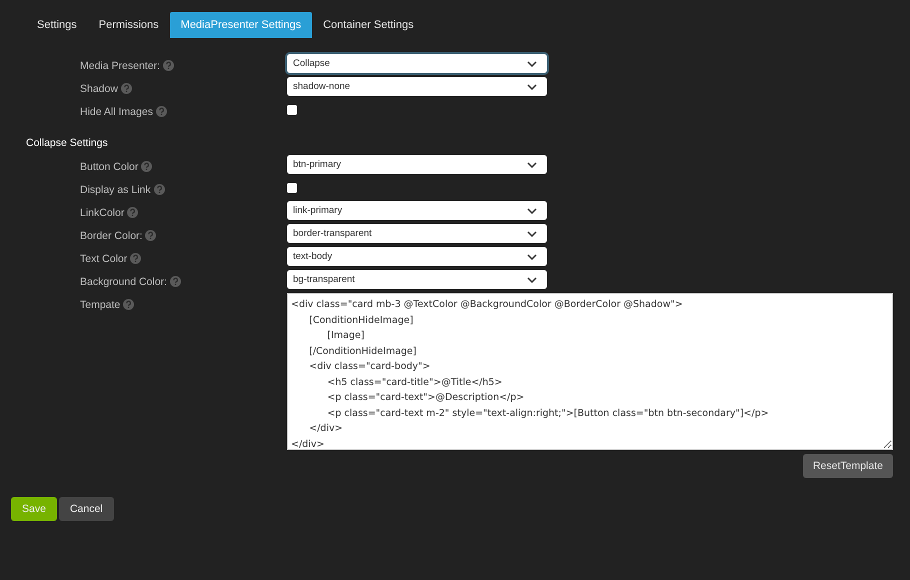 Image resolution: width=910 pixels, height=580 pixels. Describe the element at coordinates (417, 63) in the screenshot. I see `dropdown: Collapse` at that location.